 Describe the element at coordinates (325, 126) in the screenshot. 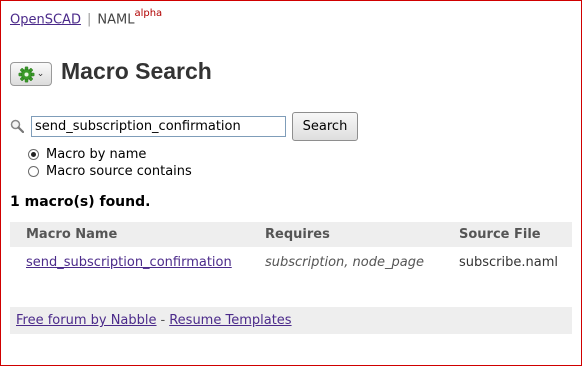

I see `search-button: Search` at that location.